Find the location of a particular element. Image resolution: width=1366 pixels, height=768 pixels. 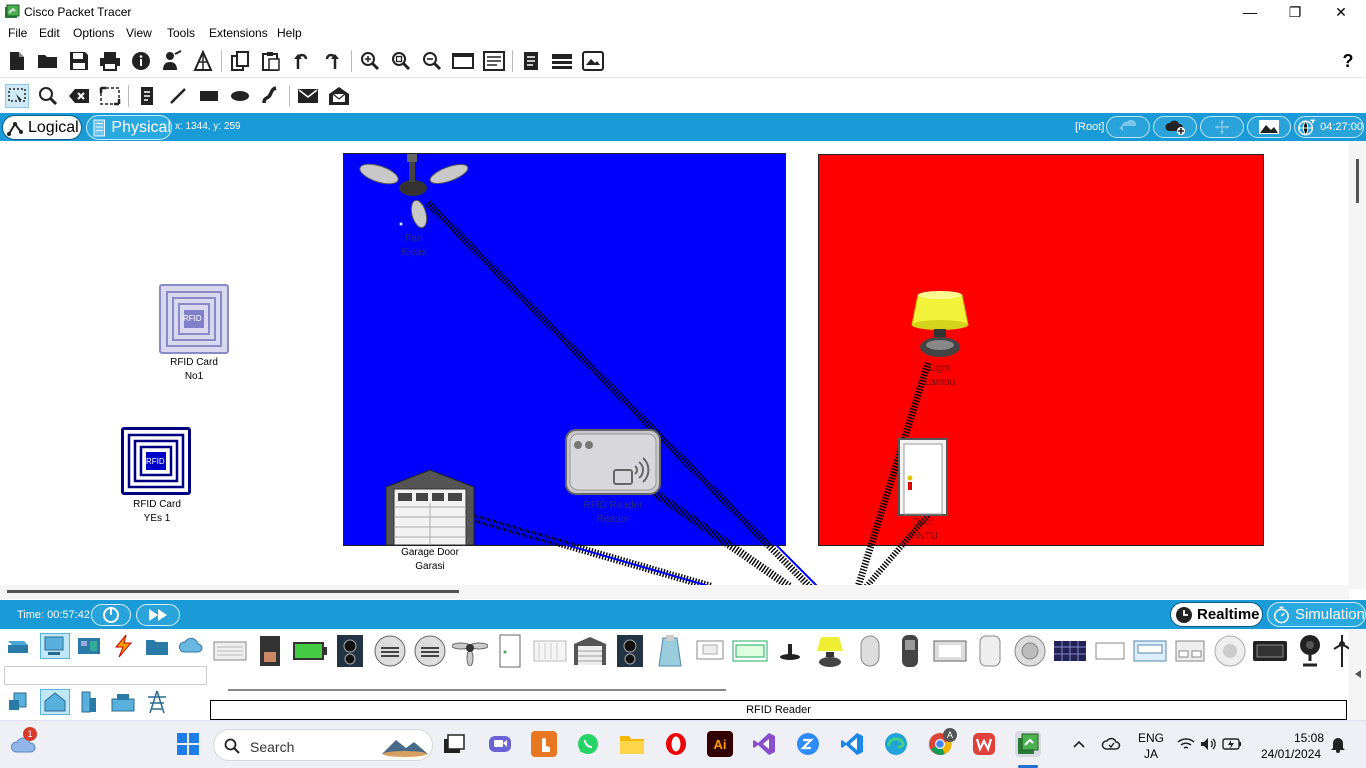

webcam-panel-device-icon is located at coordinates (1150, 651).